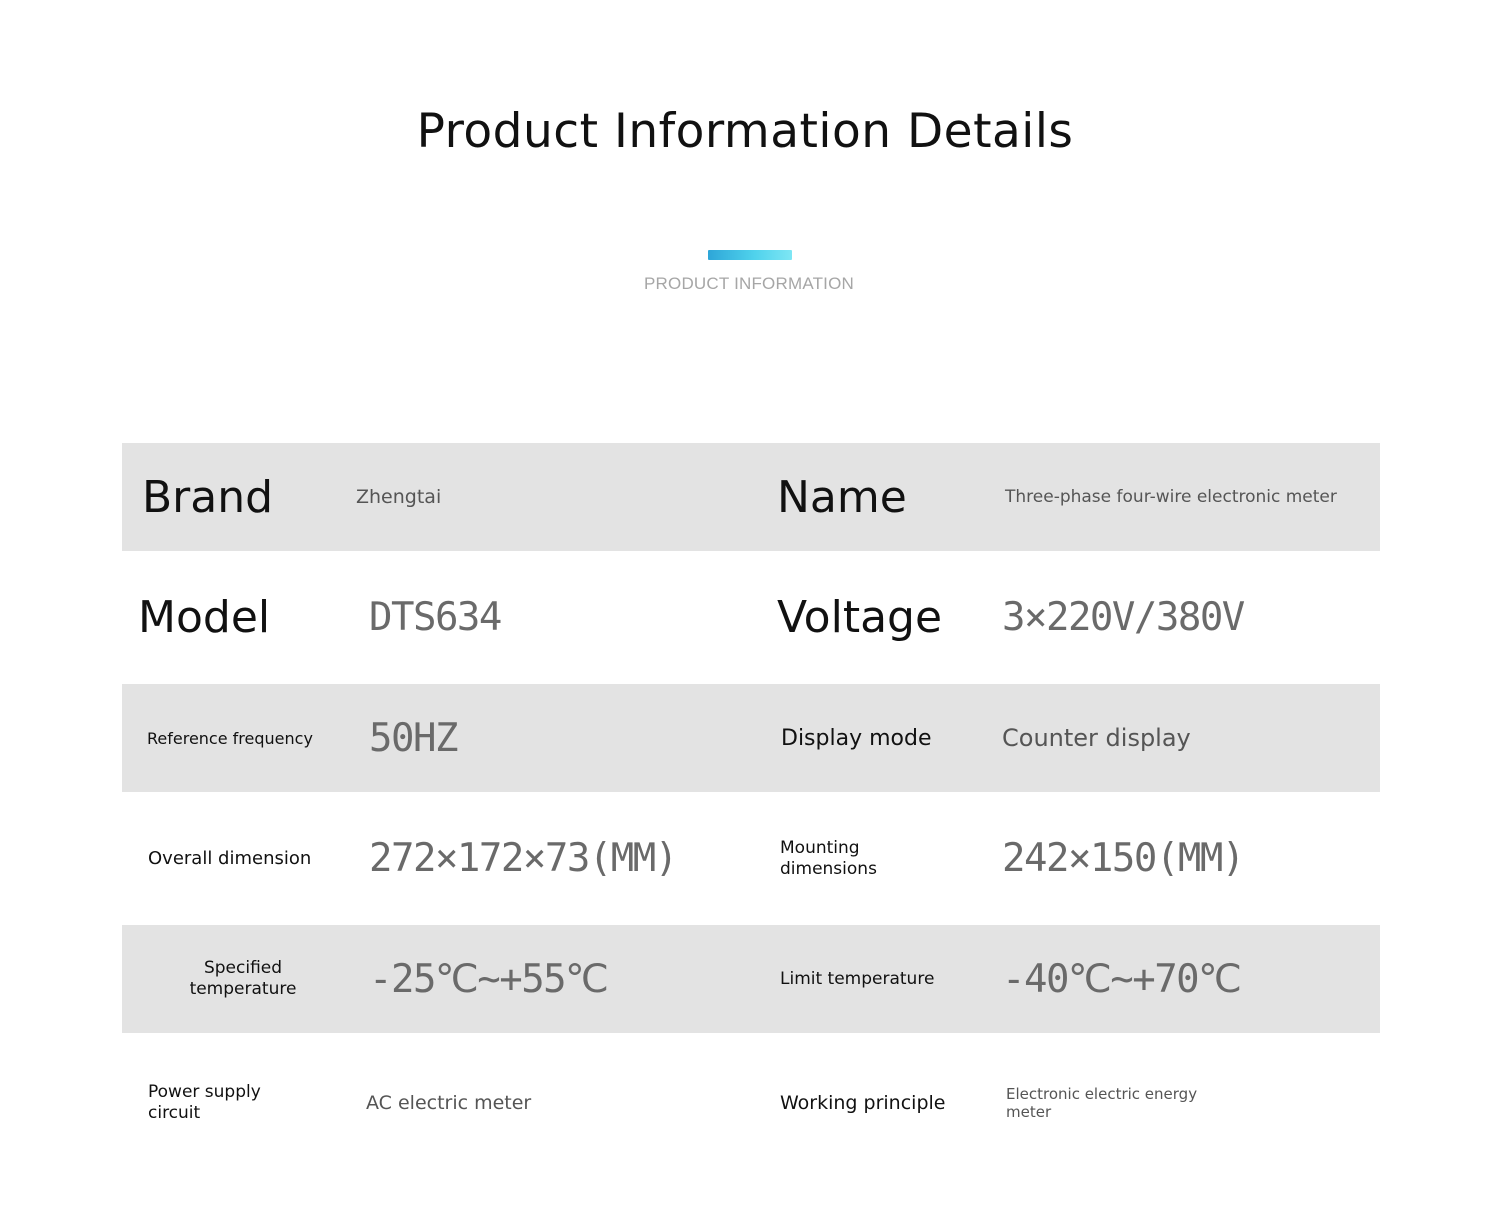 The width and height of the screenshot is (1500, 1229). I want to click on spec-label-voltage: Voltage, so click(860, 617).